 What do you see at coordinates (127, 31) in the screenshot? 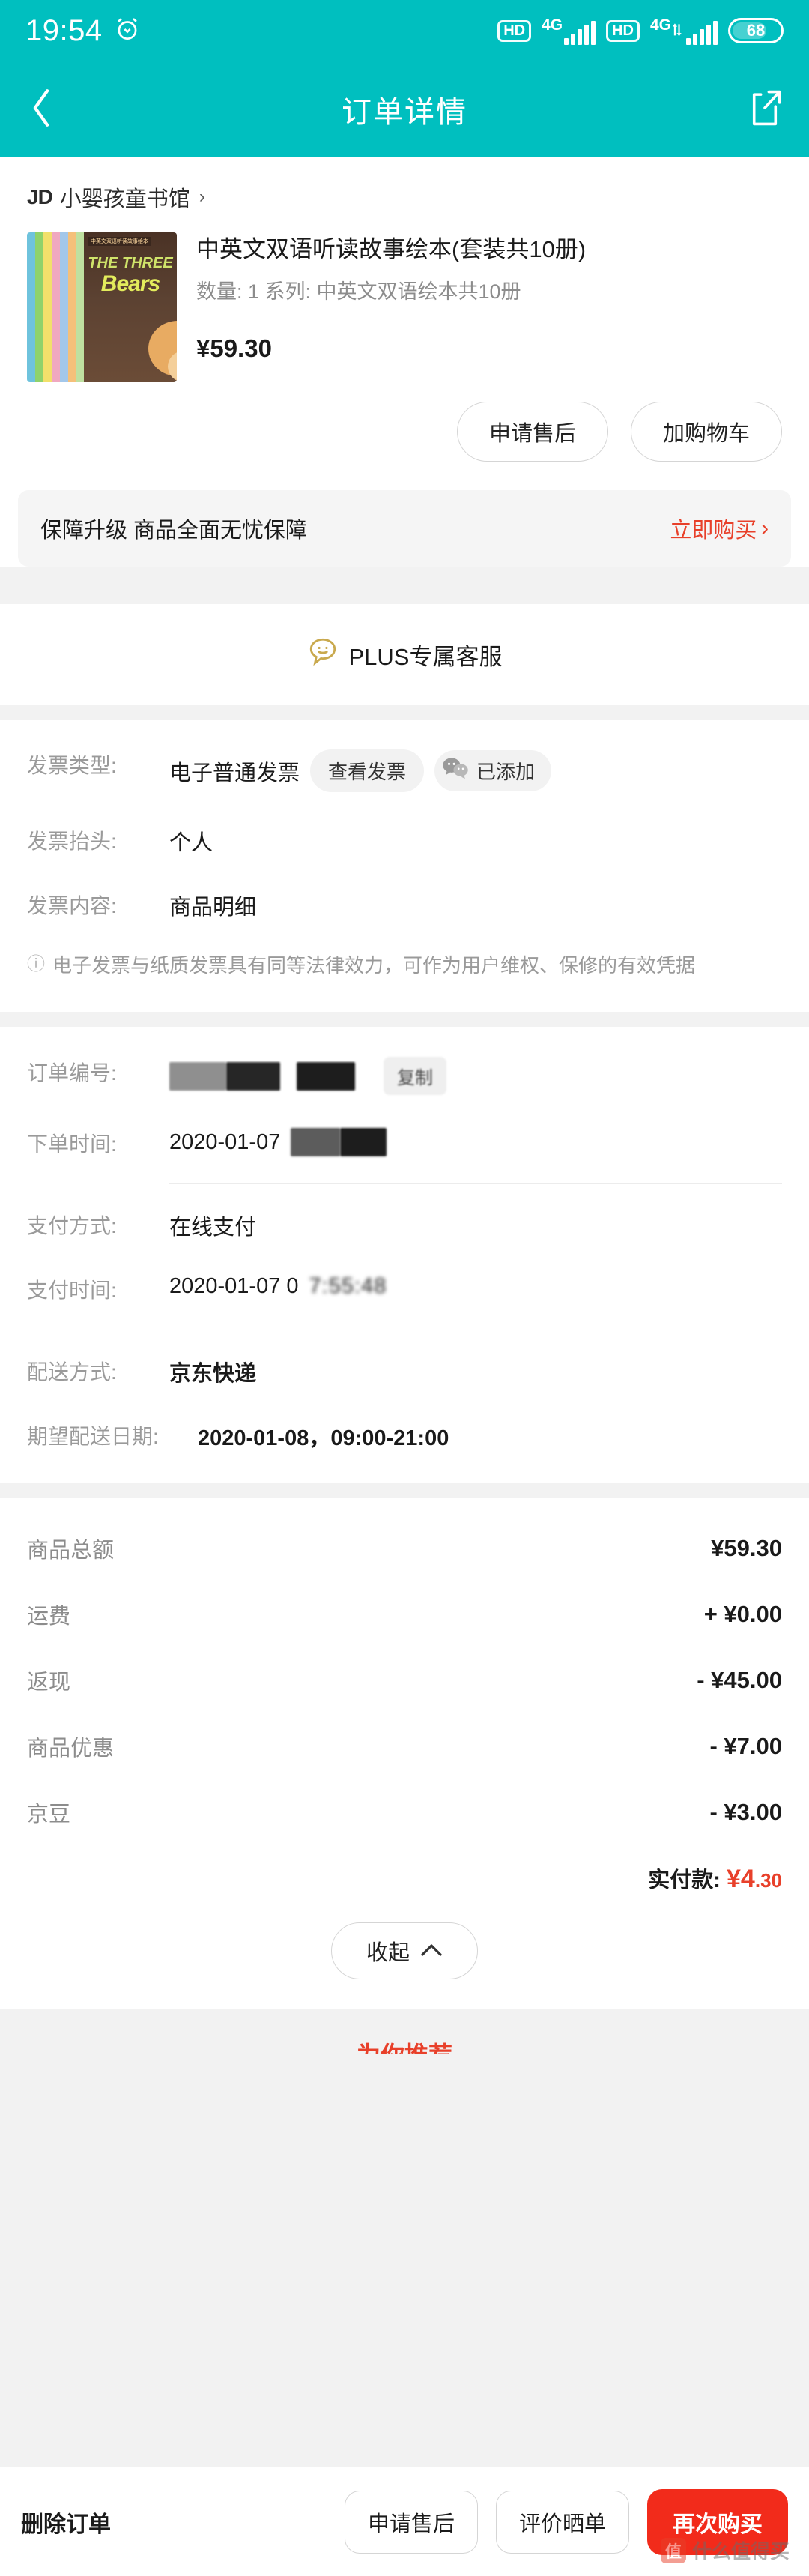
I see `alarm-clock-icon` at bounding box center [127, 31].